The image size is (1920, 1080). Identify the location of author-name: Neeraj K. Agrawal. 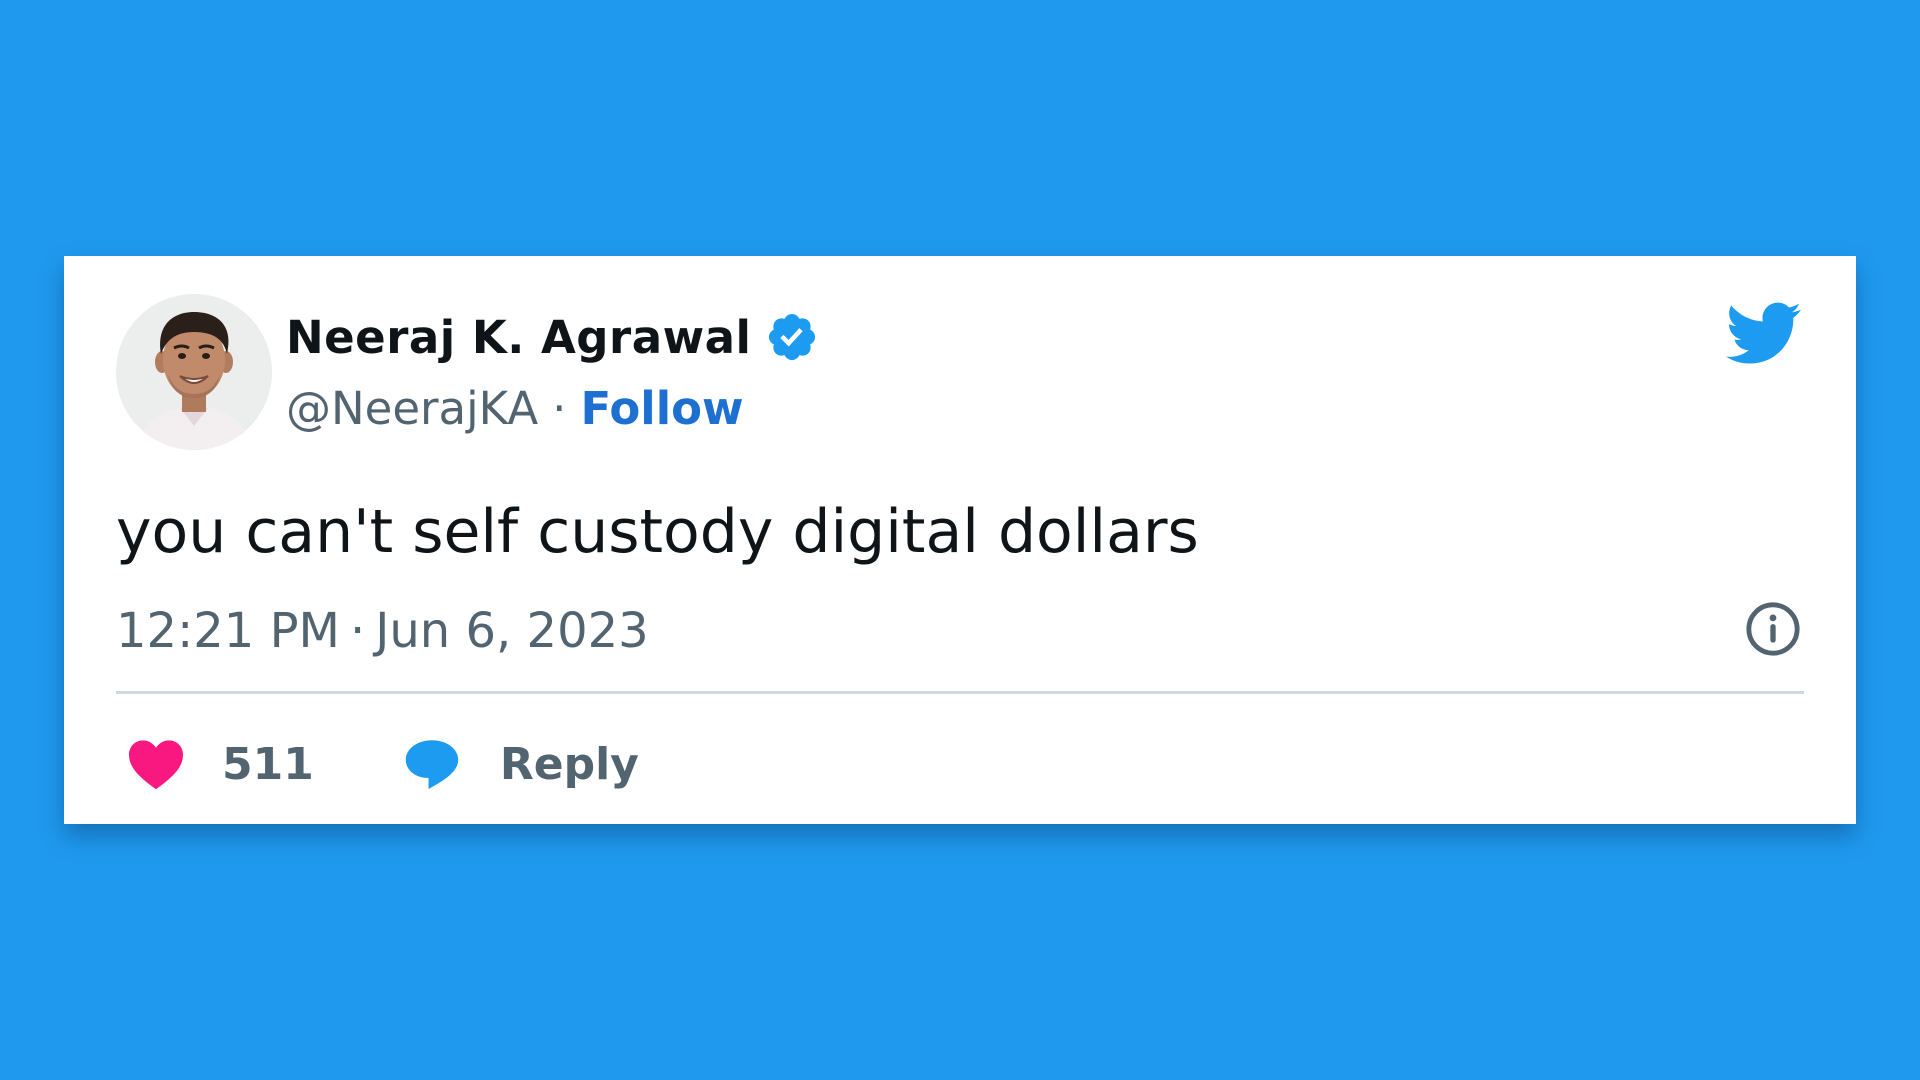
(518, 337).